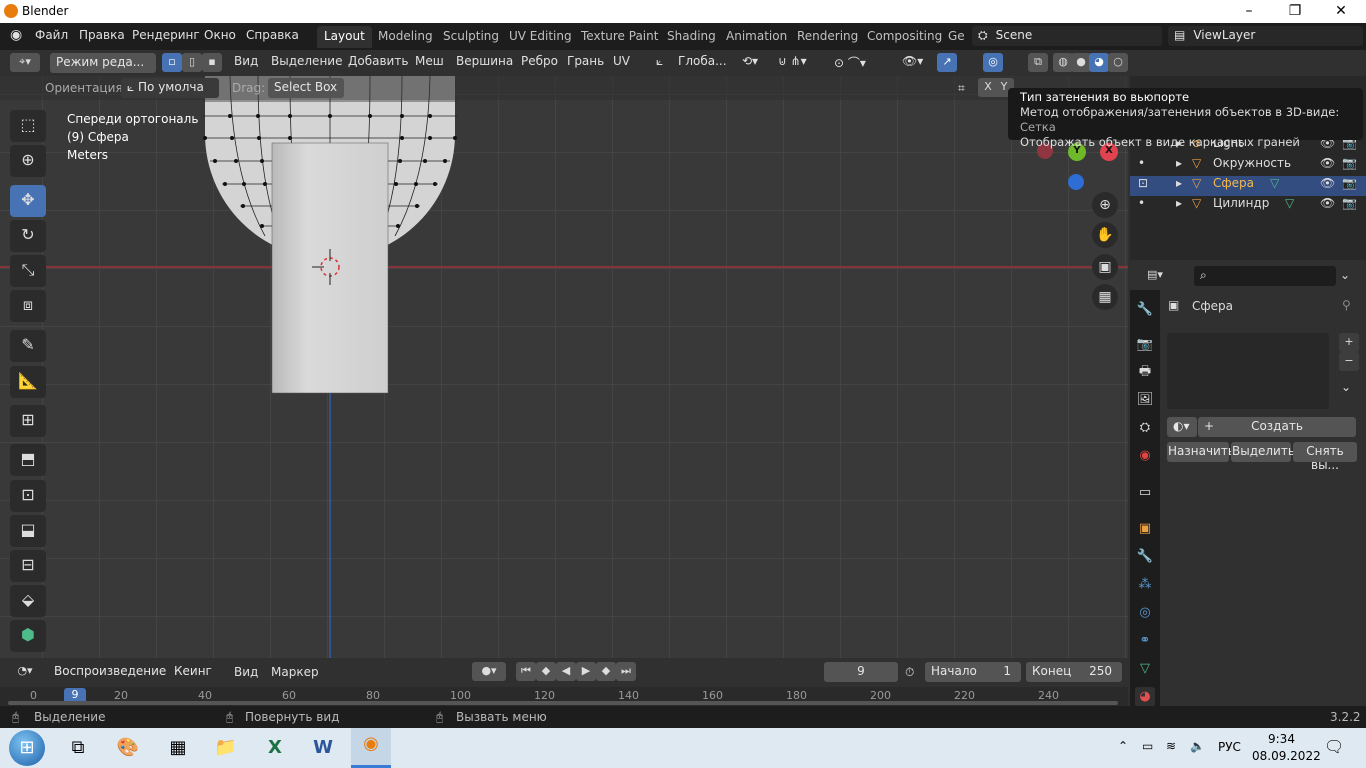  I want to click on orientation-dropdown: ⟀ По умолча, so click(170, 88).